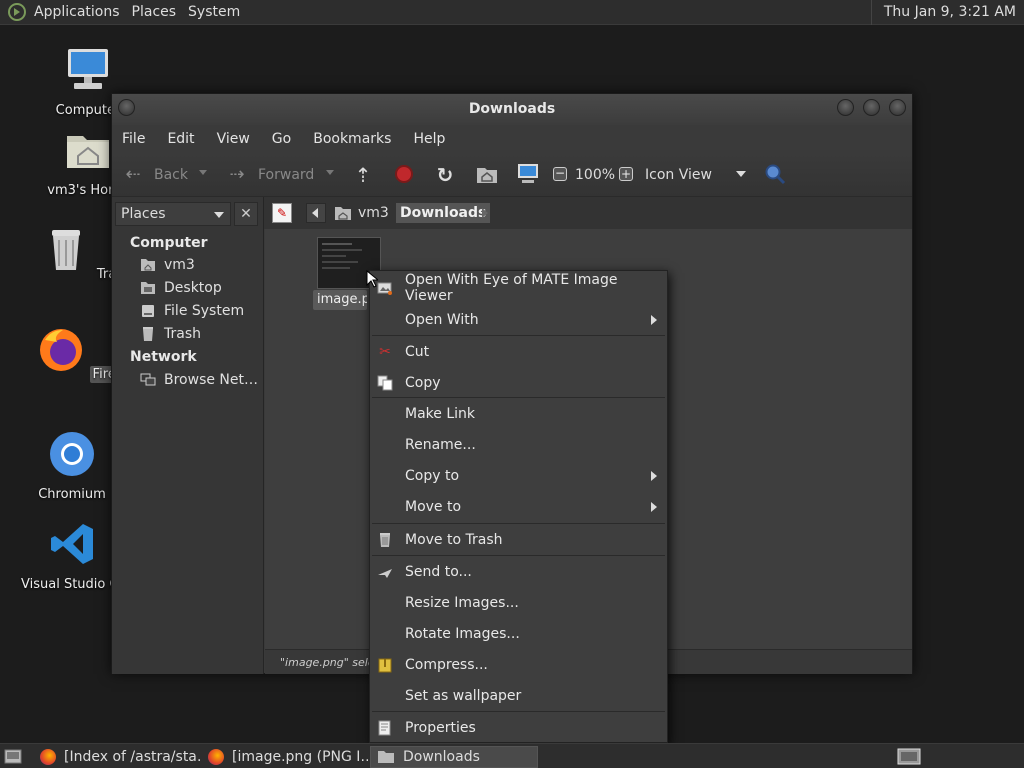  Describe the element at coordinates (233, 139) in the screenshot. I see `menu-view: View` at that location.